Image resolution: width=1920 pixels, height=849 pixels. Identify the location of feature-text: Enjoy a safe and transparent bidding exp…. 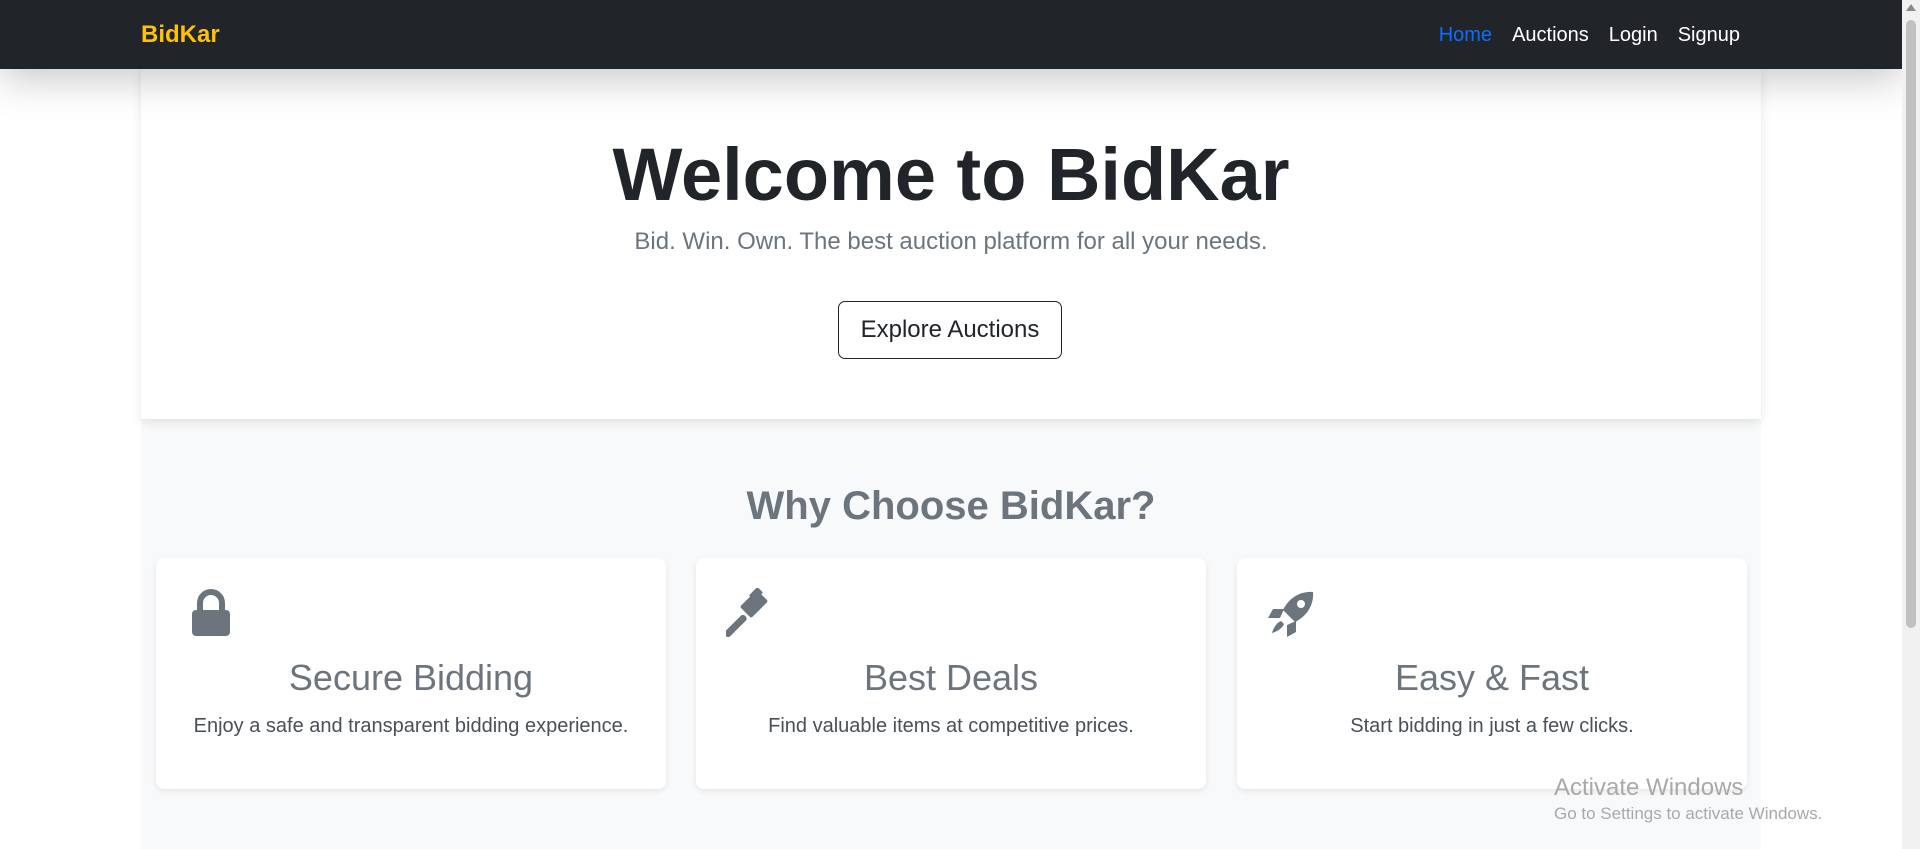
(411, 726).